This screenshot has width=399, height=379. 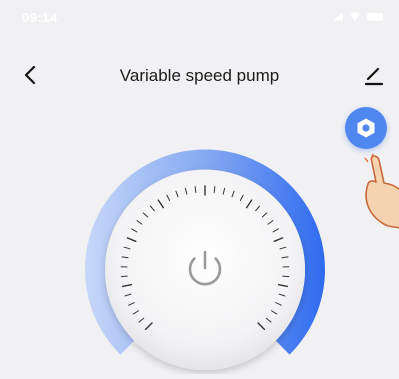 I want to click on page-title: Variable speed pump, so click(x=199, y=76).